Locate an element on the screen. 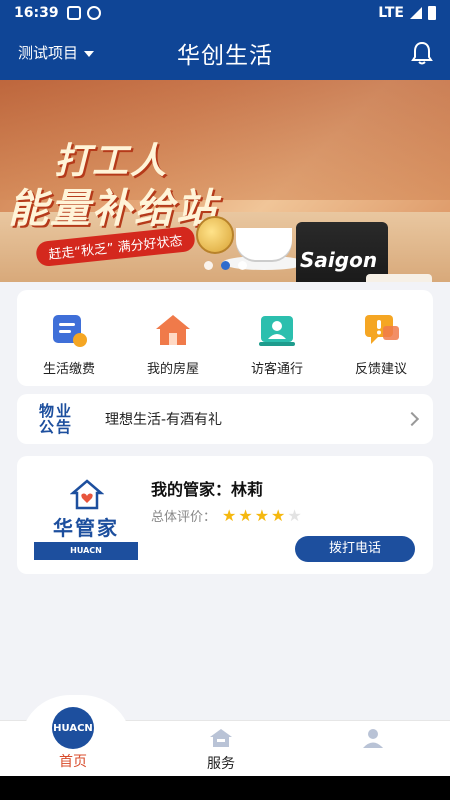  system-nav-bar is located at coordinates (225, 788).